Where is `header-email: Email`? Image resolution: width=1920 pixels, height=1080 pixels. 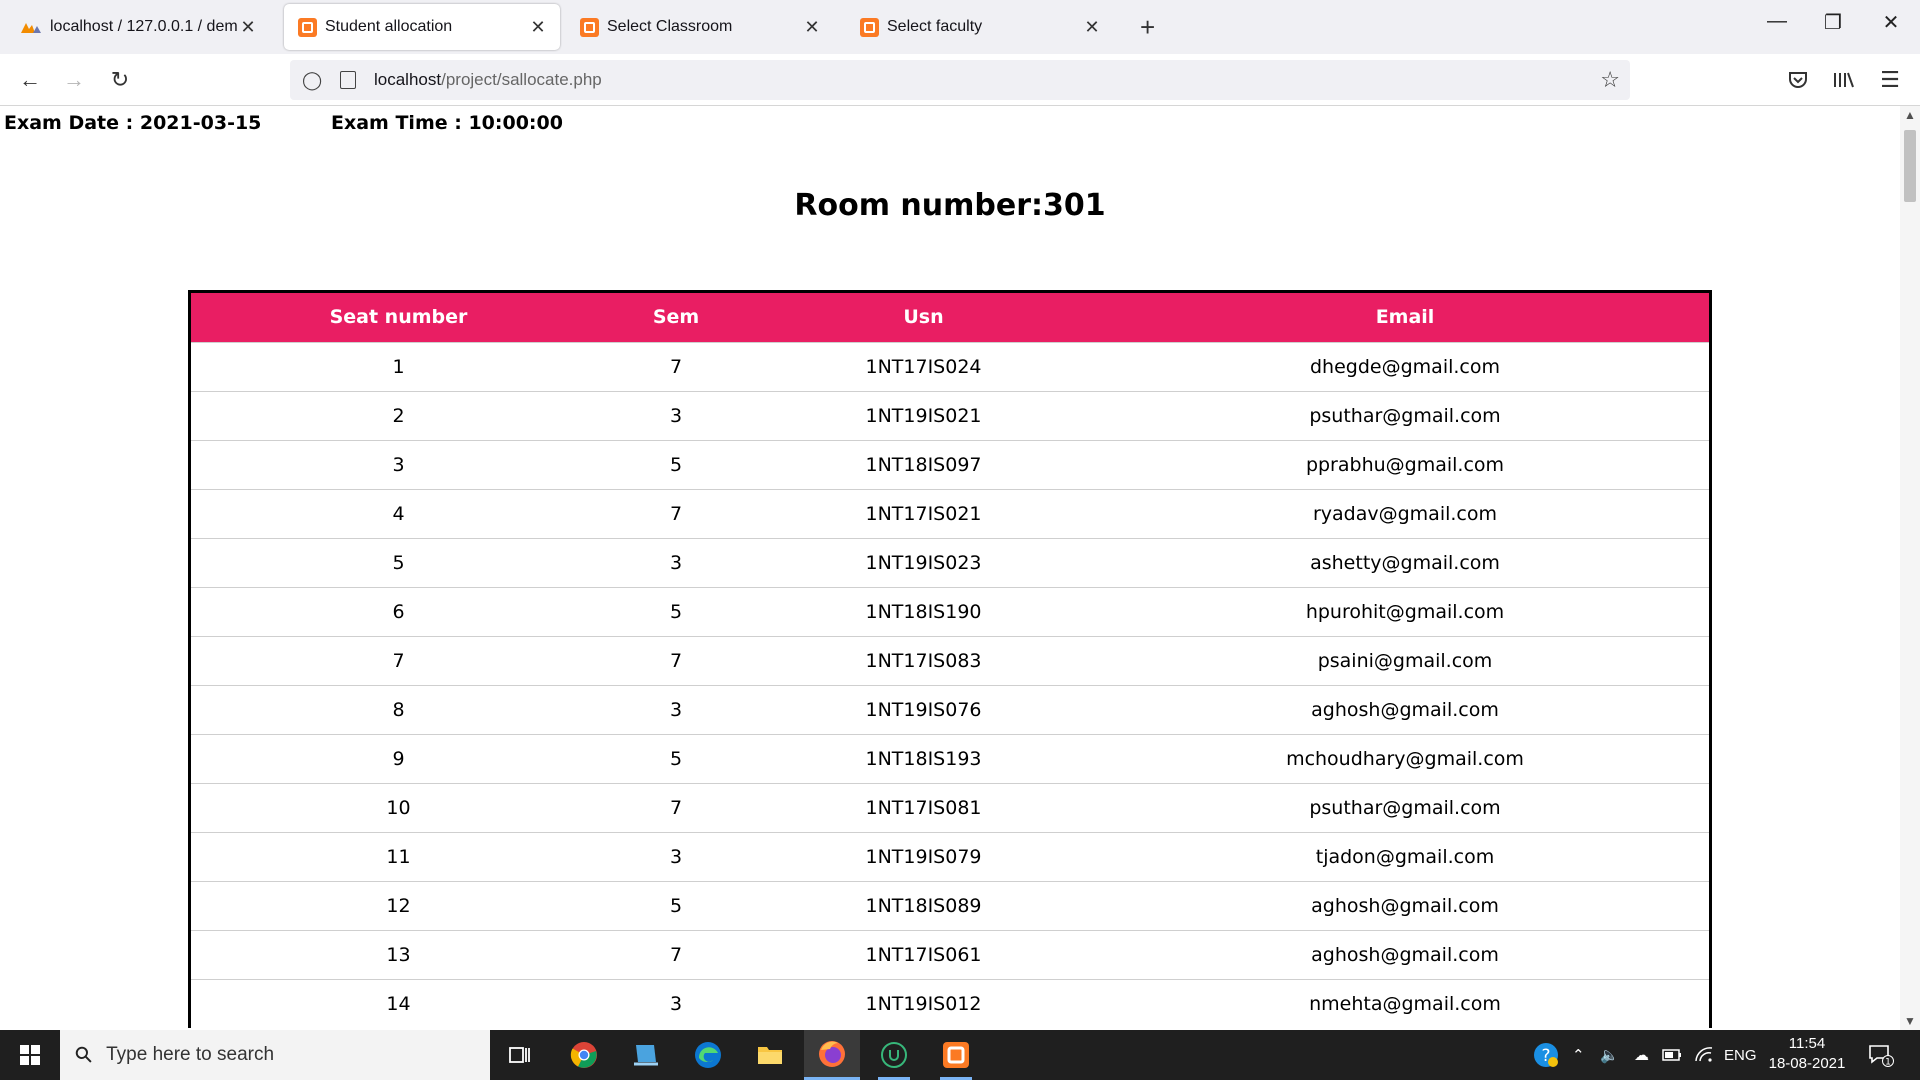 header-email: Email is located at coordinates (1405, 317).